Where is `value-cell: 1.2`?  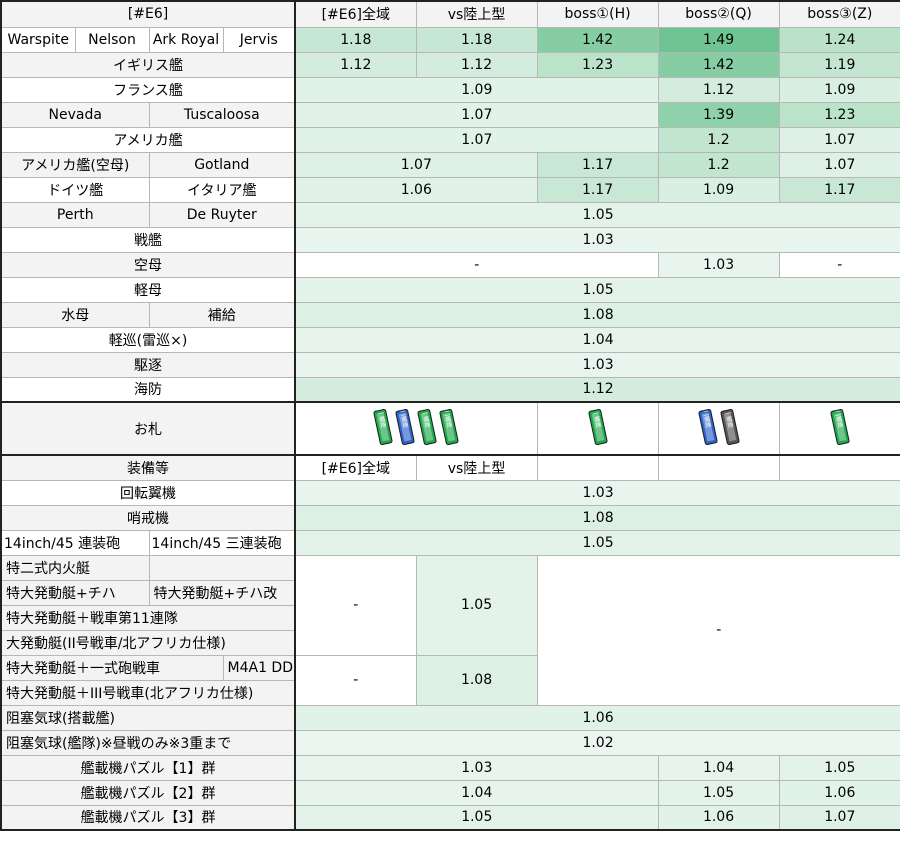
value-cell: 1.2 is located at coordinates (718, 164).